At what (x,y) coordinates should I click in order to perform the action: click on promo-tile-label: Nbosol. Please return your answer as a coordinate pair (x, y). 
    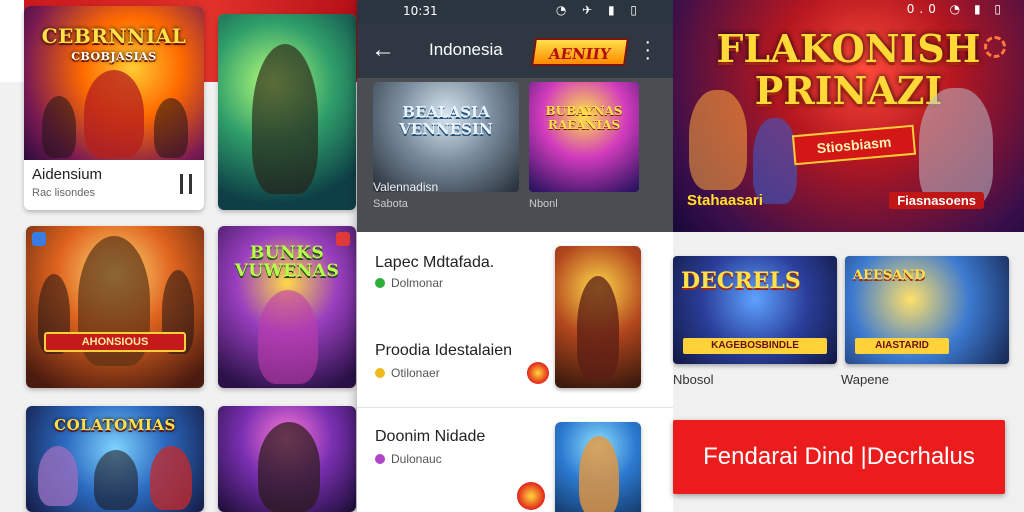
    Looking at the image, I should click on (693, 379).